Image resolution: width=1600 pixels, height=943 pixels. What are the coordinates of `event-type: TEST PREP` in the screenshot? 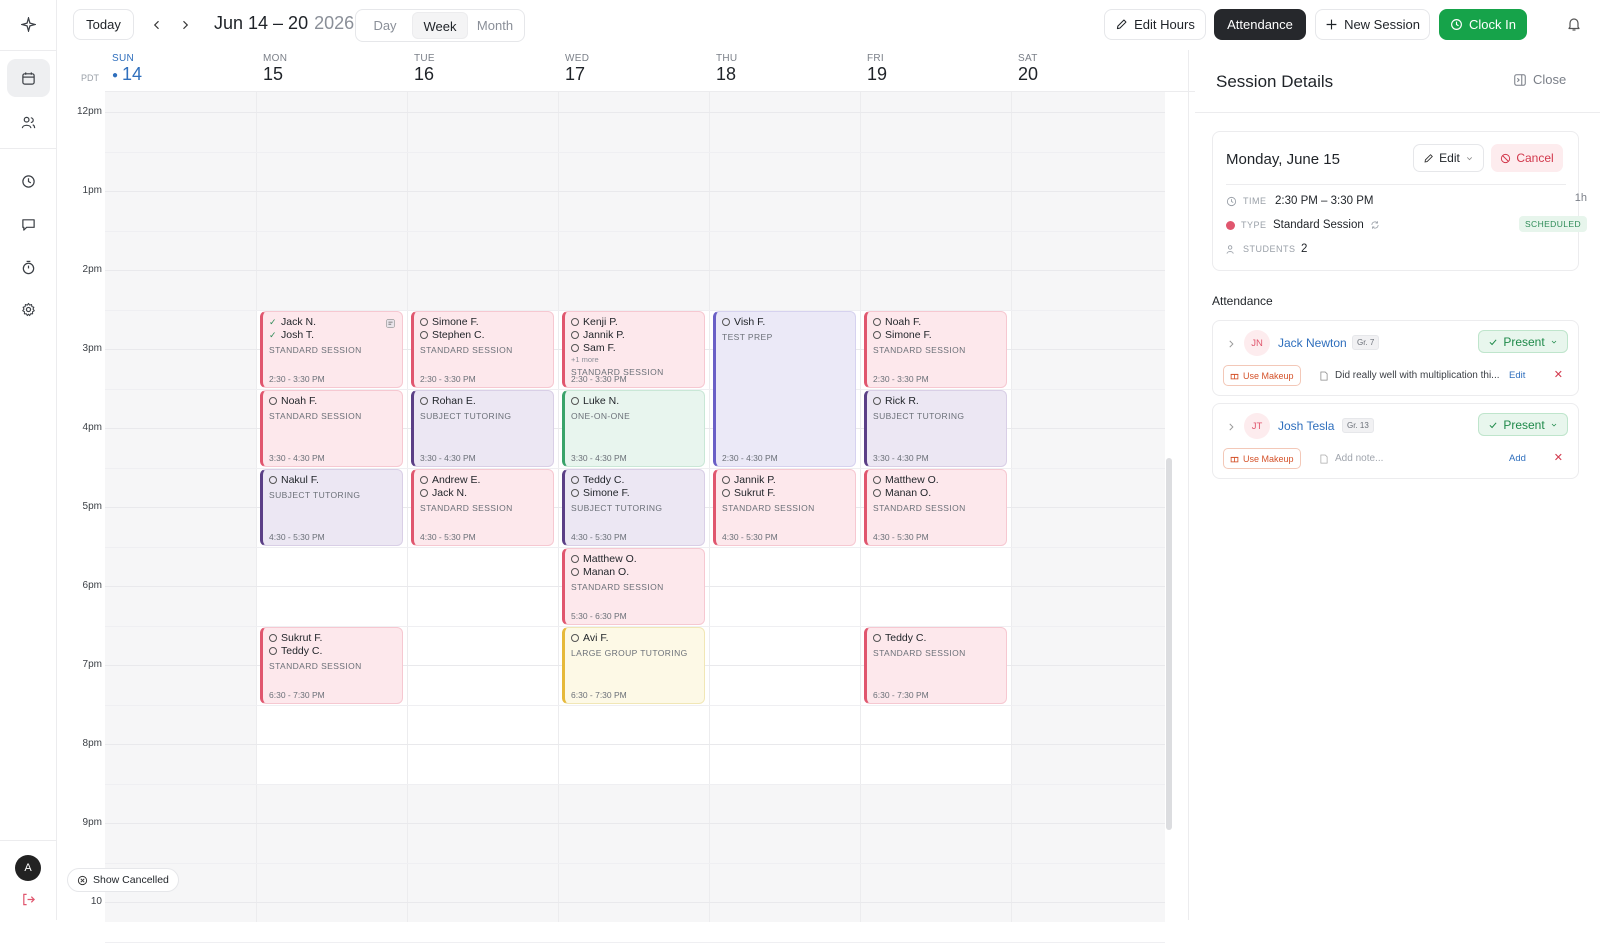 It's located at (747, 336).